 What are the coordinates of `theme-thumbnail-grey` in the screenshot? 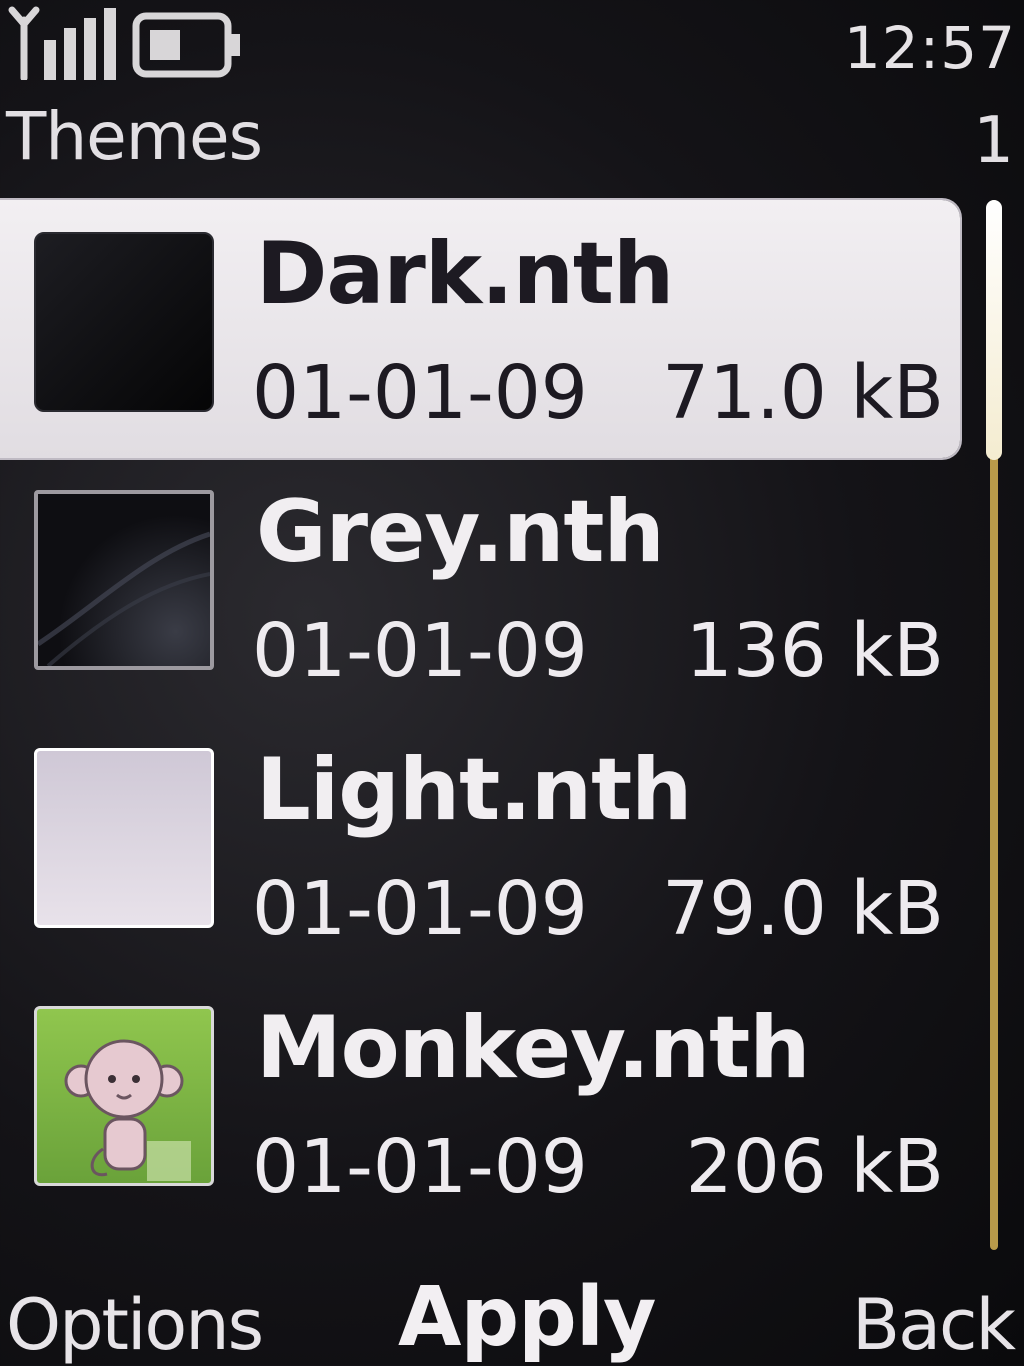 It's located at (124, 580).